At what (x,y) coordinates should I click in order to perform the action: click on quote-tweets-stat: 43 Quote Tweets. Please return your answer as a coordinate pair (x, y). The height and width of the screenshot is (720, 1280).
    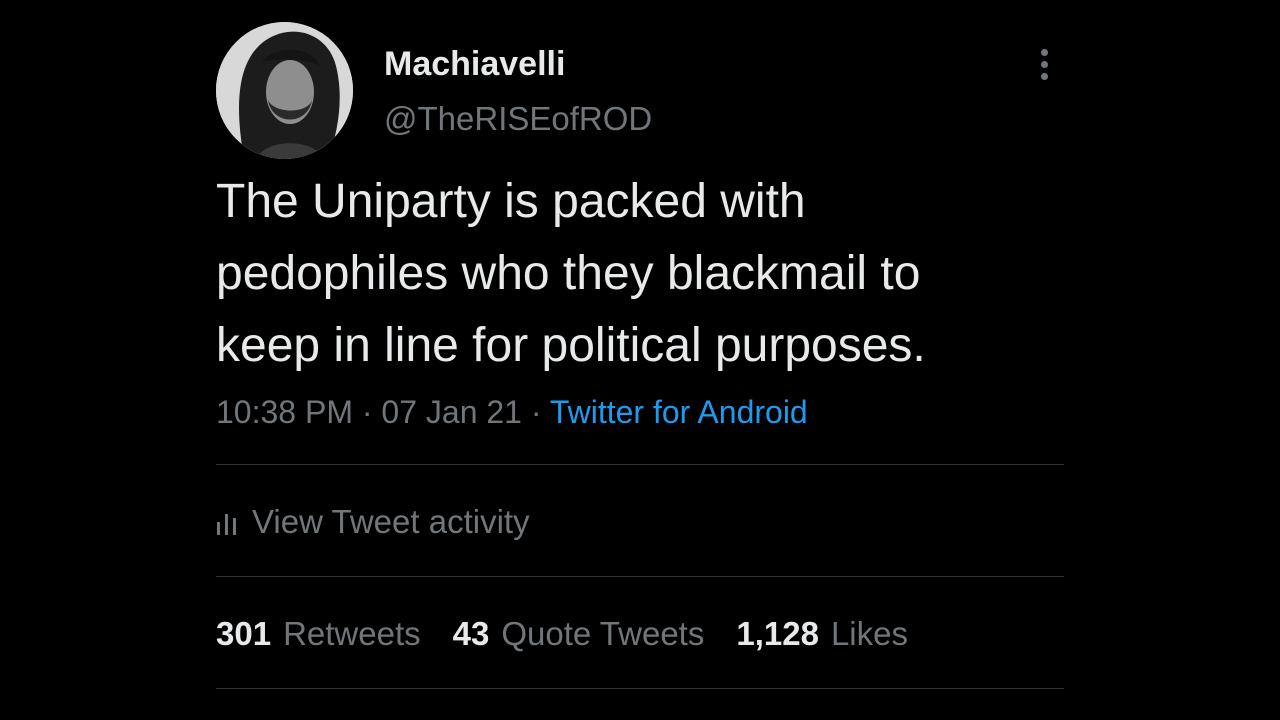
    Looking at the image, I should click on (579, 634).